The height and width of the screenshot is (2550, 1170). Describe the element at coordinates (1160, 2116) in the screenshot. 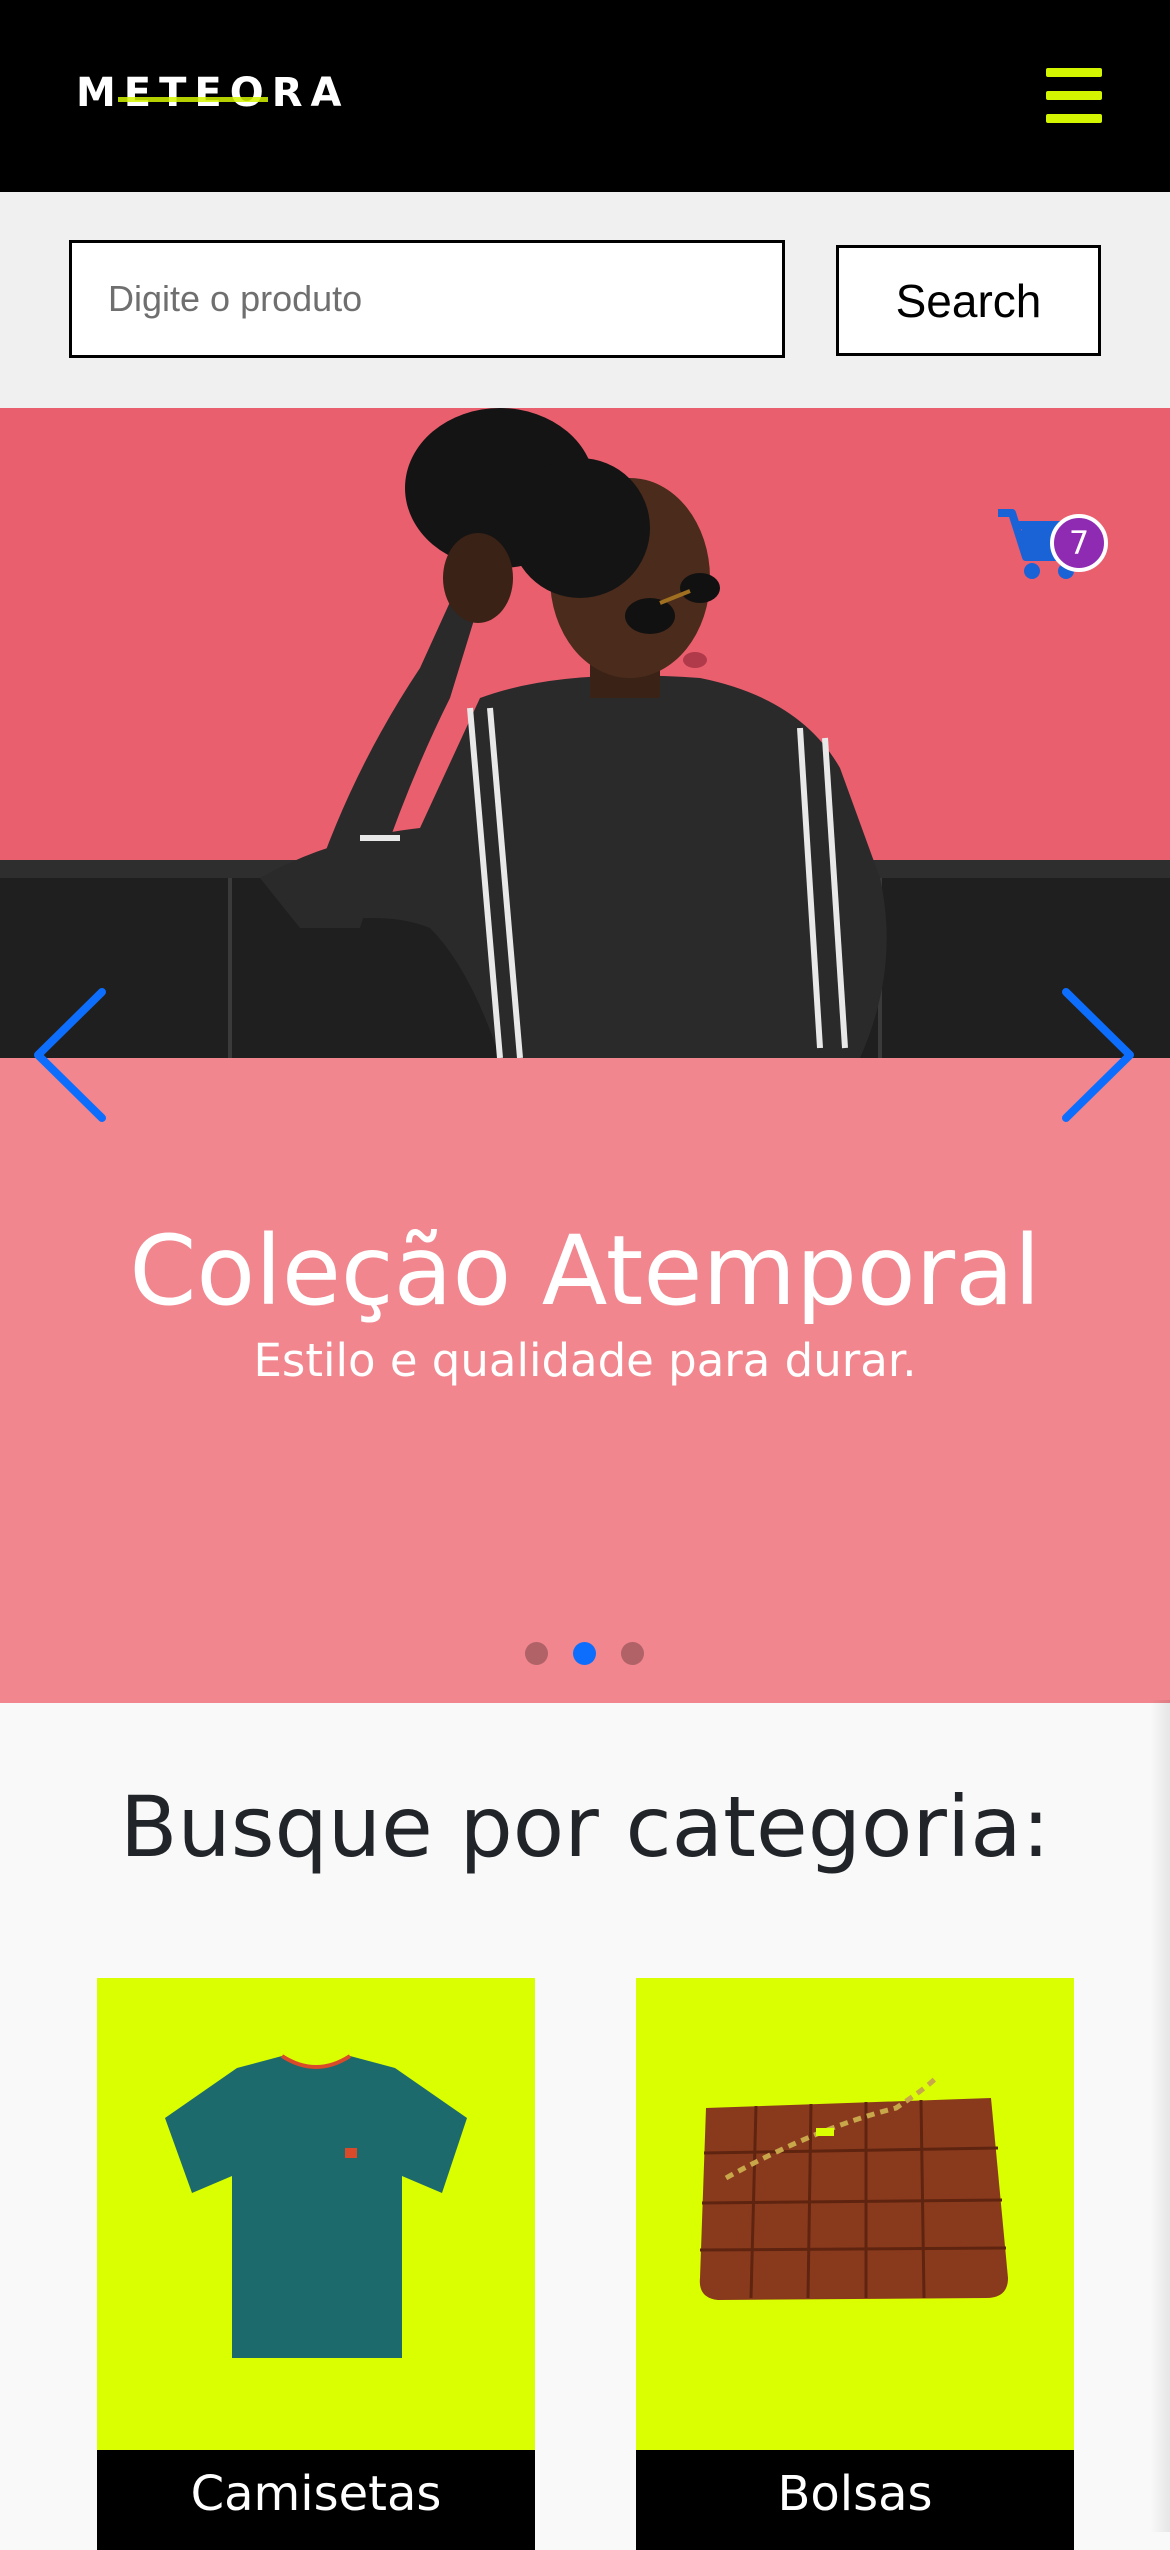

I see `page-edge-shadow` at that location.